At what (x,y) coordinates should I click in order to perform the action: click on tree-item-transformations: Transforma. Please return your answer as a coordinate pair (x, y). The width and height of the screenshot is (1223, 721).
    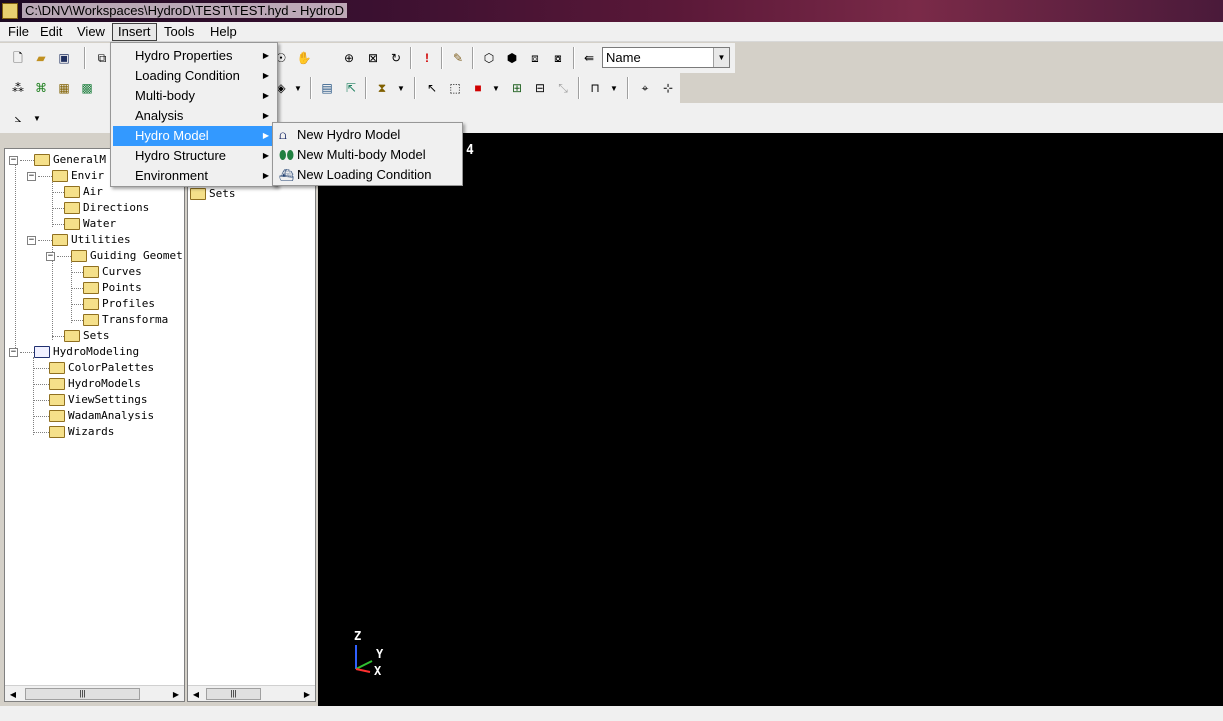
    Looking at the image, I should click on (119, 320).